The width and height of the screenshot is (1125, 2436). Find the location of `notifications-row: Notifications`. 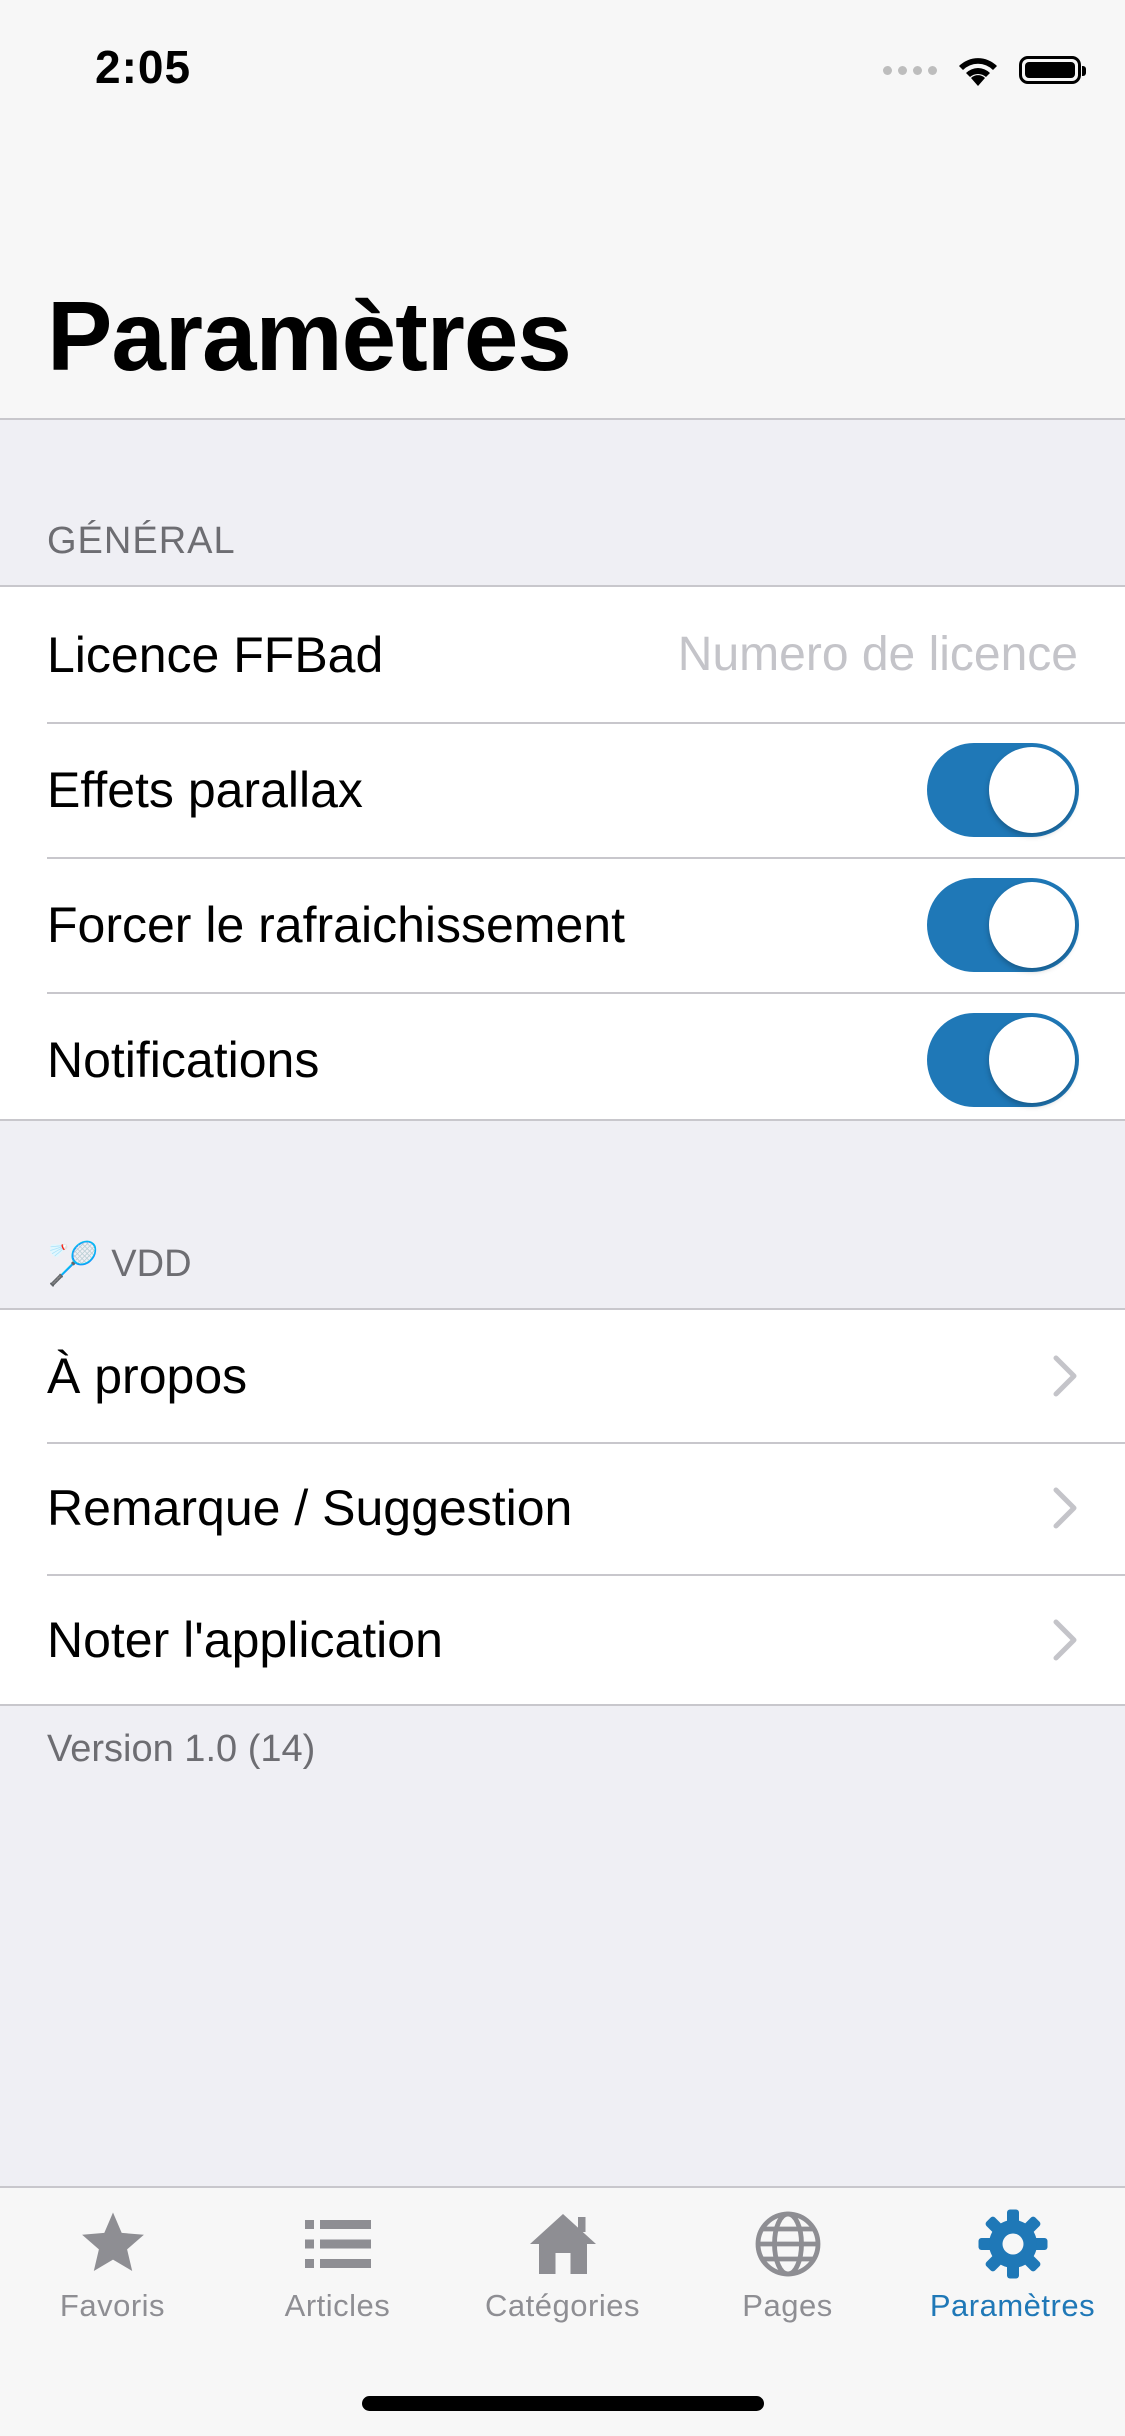

notifications-row: Notifications is located at coordinates (562, 1059).